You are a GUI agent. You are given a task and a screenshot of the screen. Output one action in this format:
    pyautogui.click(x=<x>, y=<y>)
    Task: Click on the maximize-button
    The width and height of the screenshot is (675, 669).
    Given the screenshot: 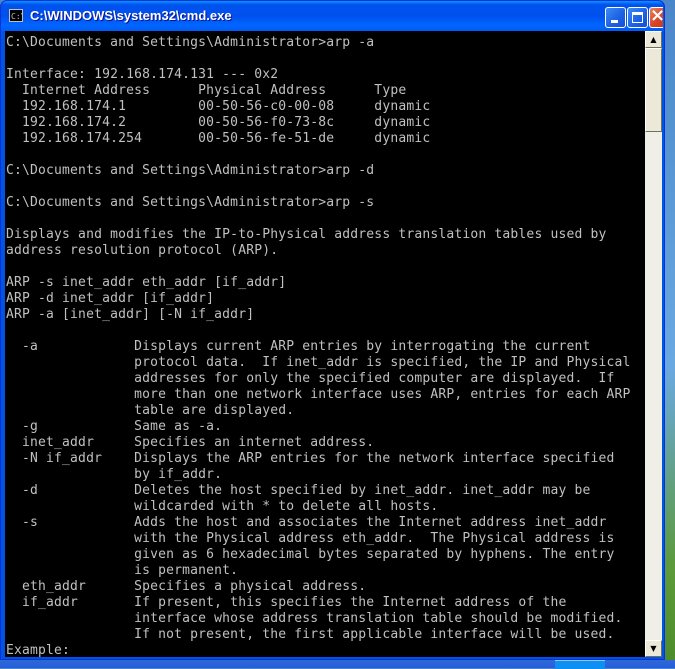 What is the action you would take?
    pyautogui.click(x=637, y=17)
    